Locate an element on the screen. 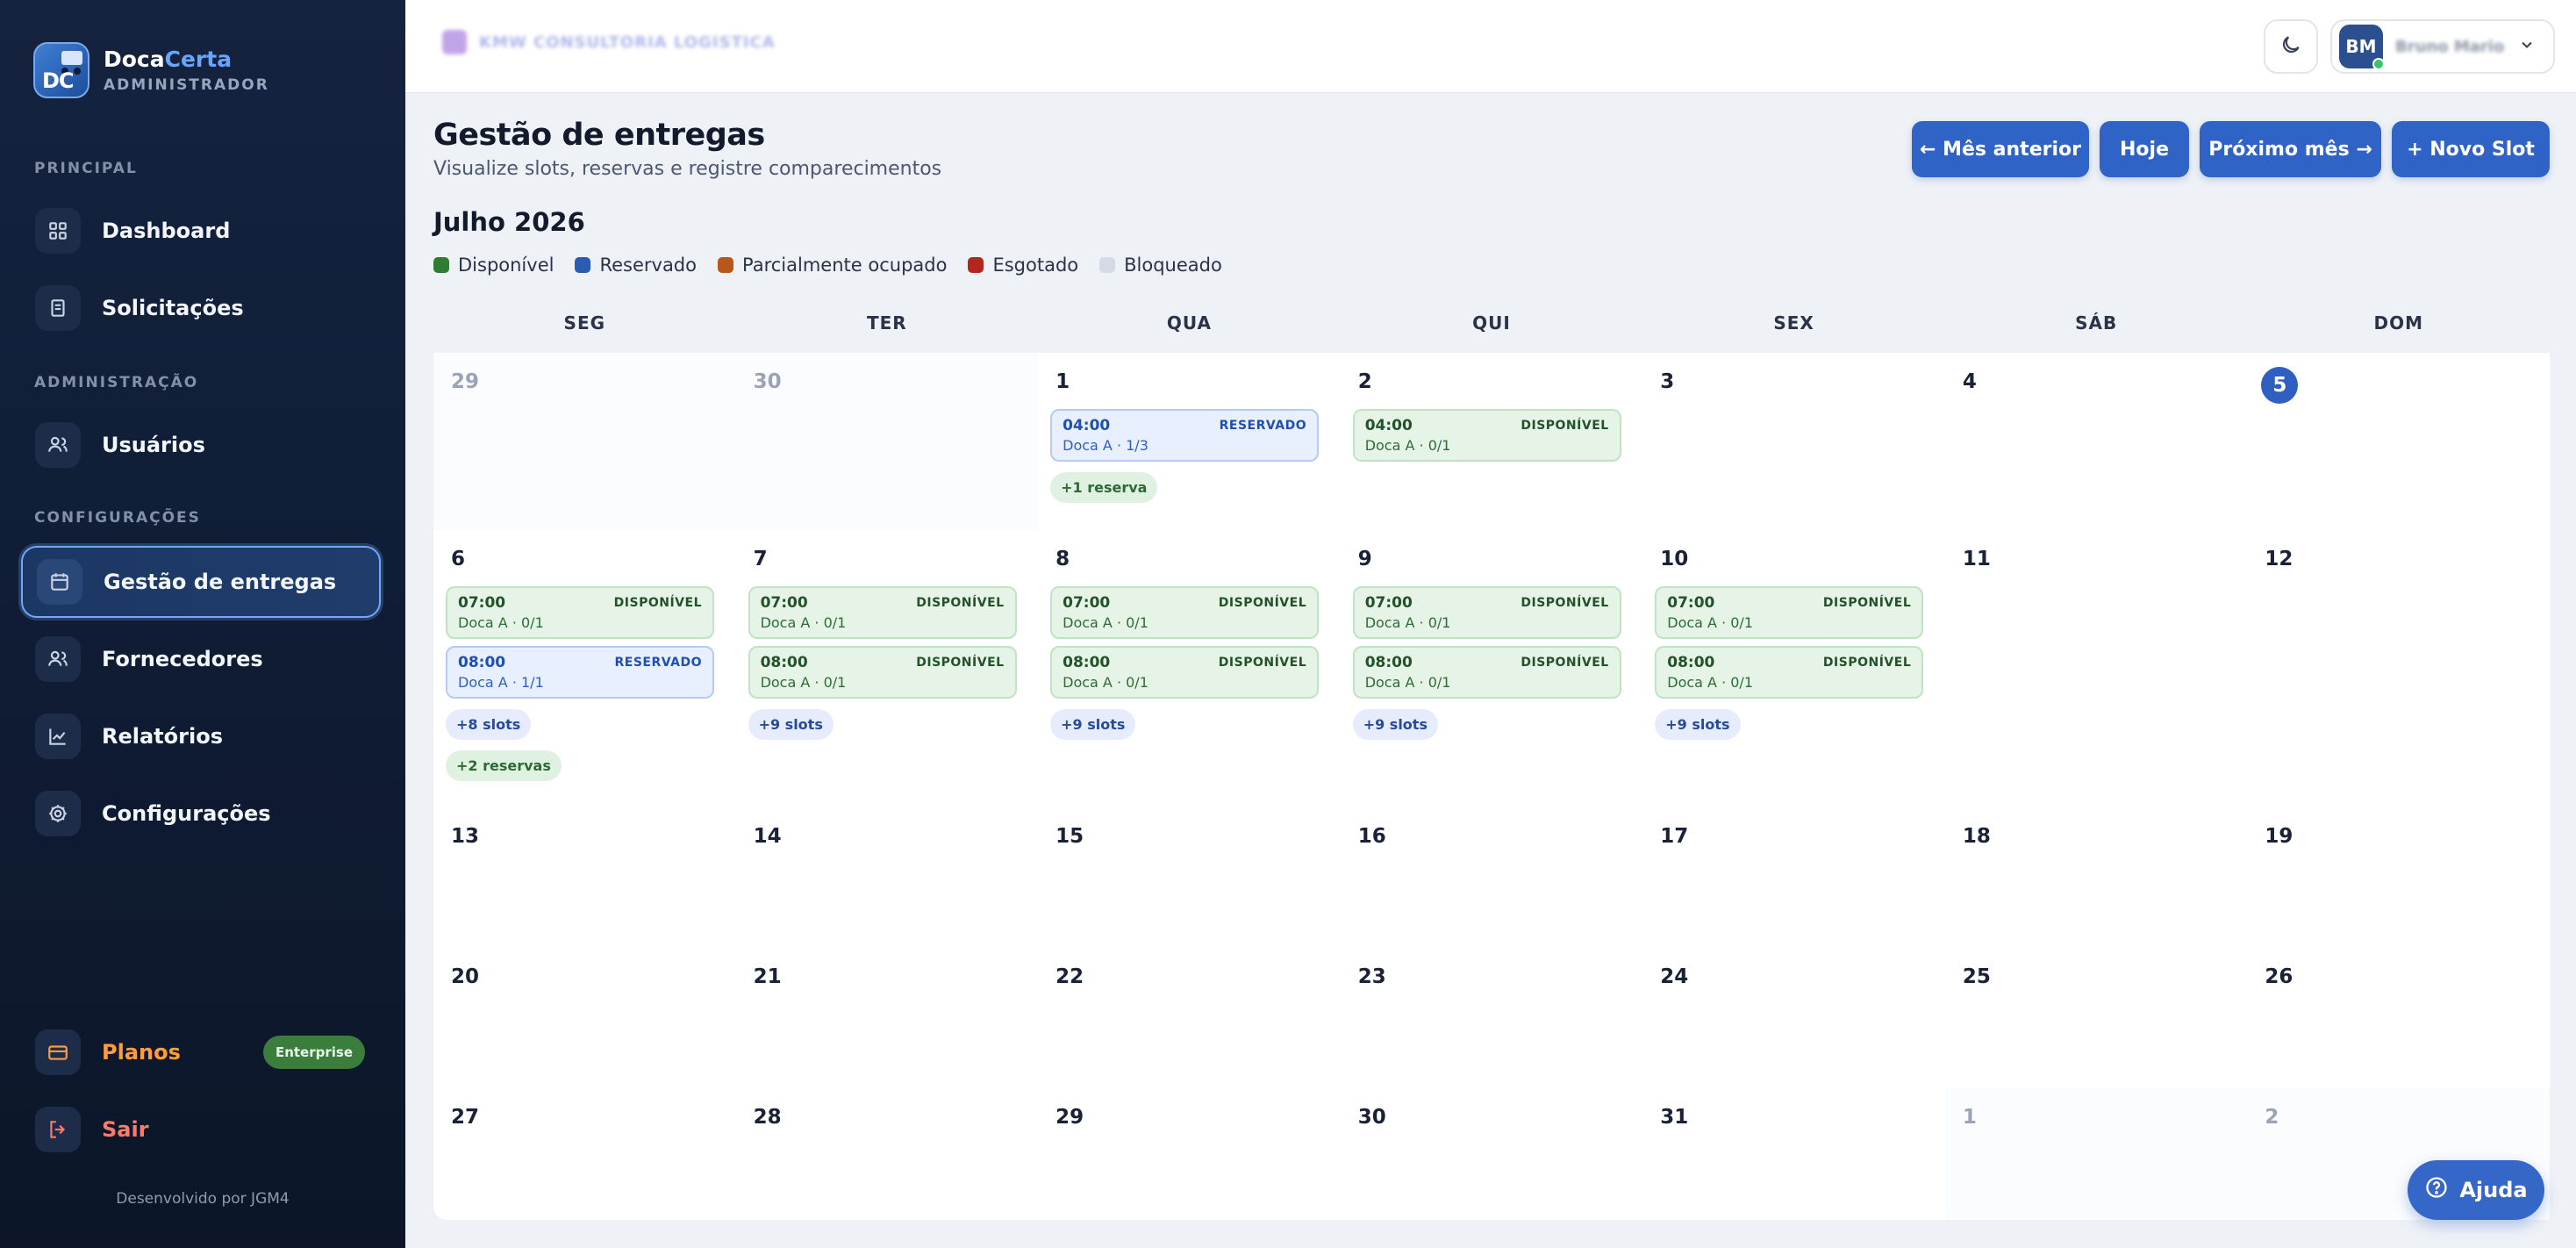  calendar-day: 27 is located at coordinates (584, 1154).